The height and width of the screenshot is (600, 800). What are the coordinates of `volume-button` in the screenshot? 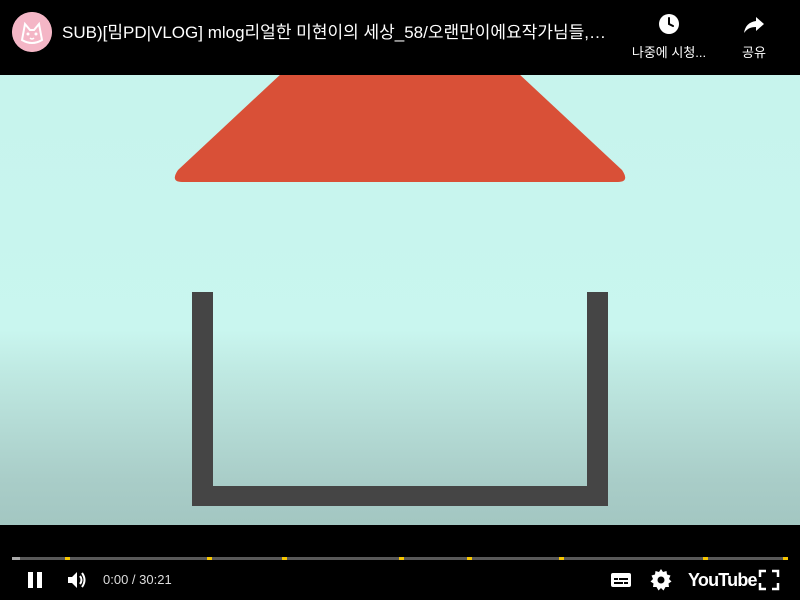 It's located at (77, 580).